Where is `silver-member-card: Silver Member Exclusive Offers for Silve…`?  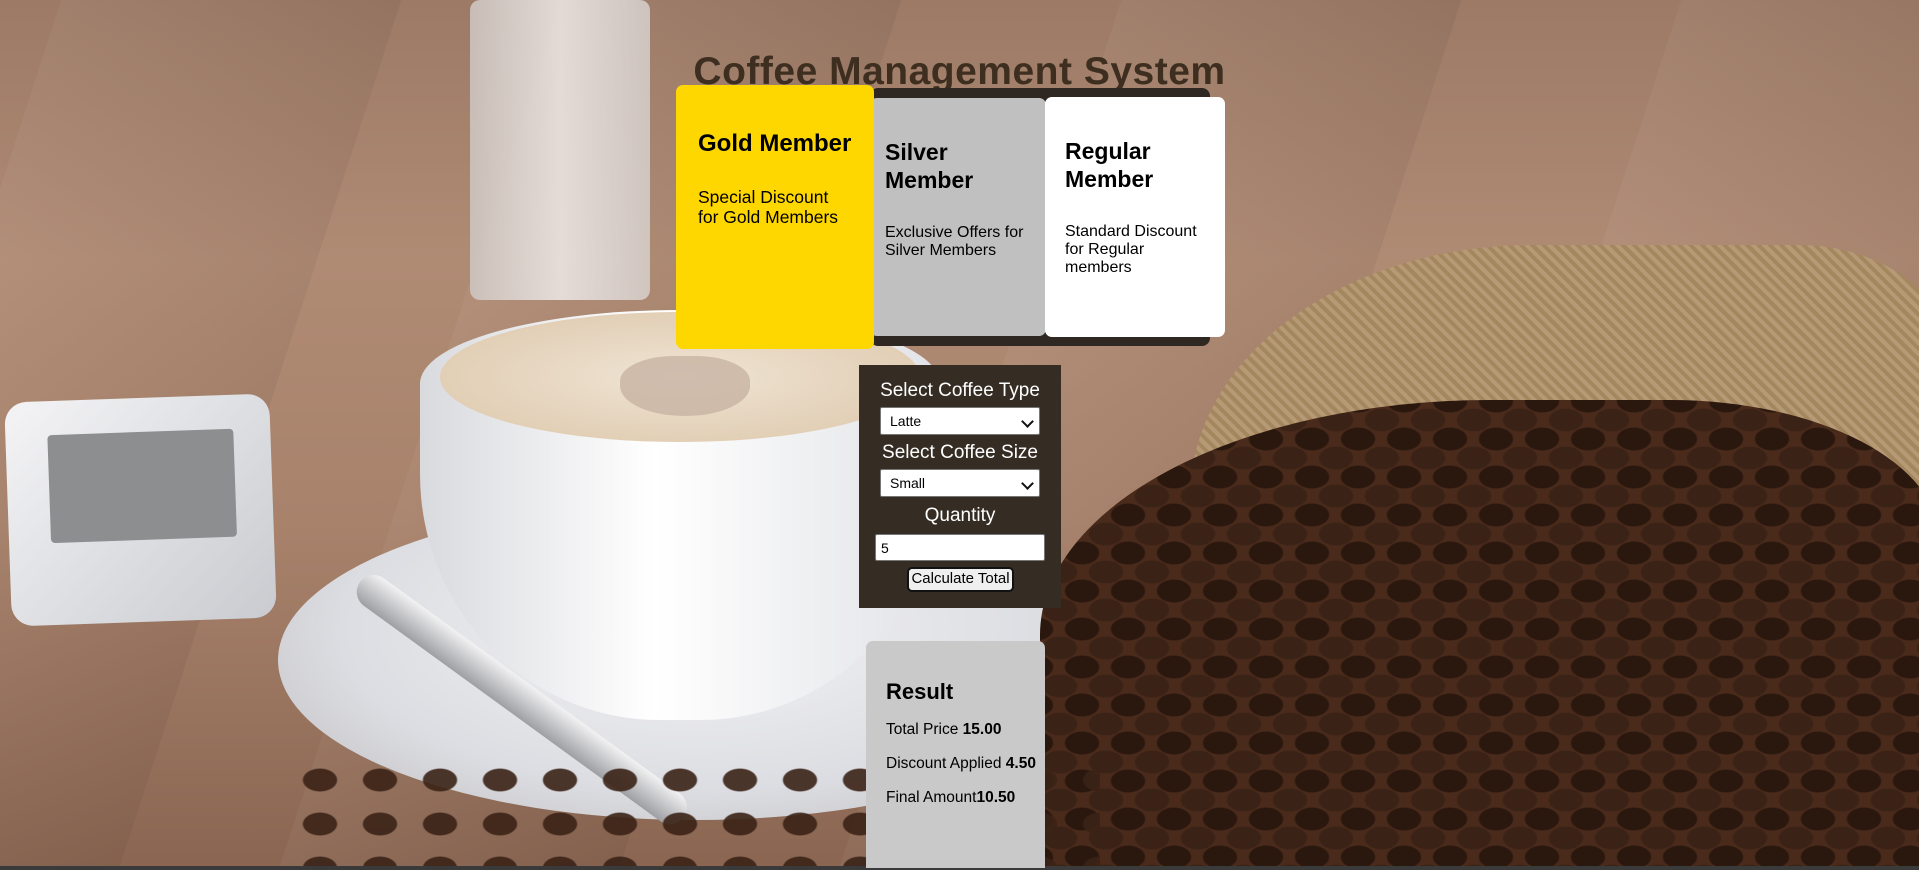
silver-member-card: Silver Member Exclusive Offers for Silve… is located at coordinates (958, 217).